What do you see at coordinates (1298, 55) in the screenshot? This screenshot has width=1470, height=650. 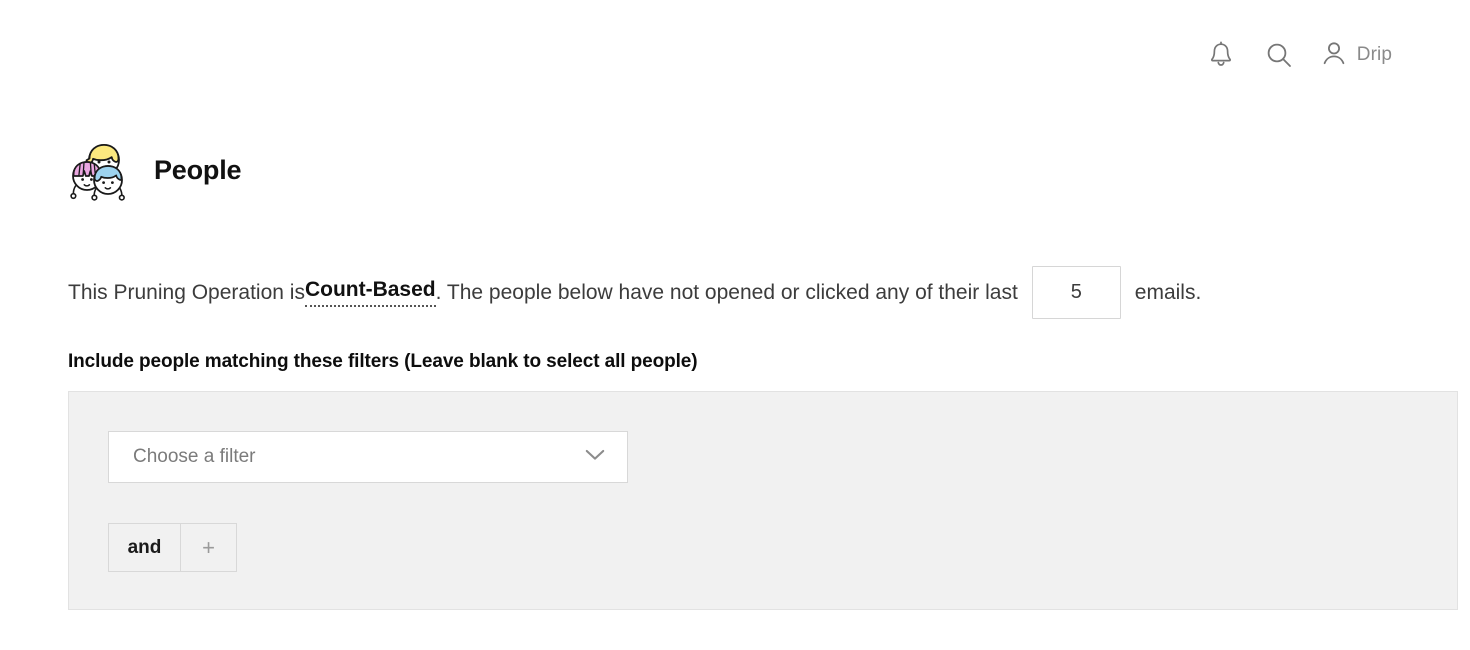 I see `top-bar-actions: Drip` at bounding box center [1298, 55].